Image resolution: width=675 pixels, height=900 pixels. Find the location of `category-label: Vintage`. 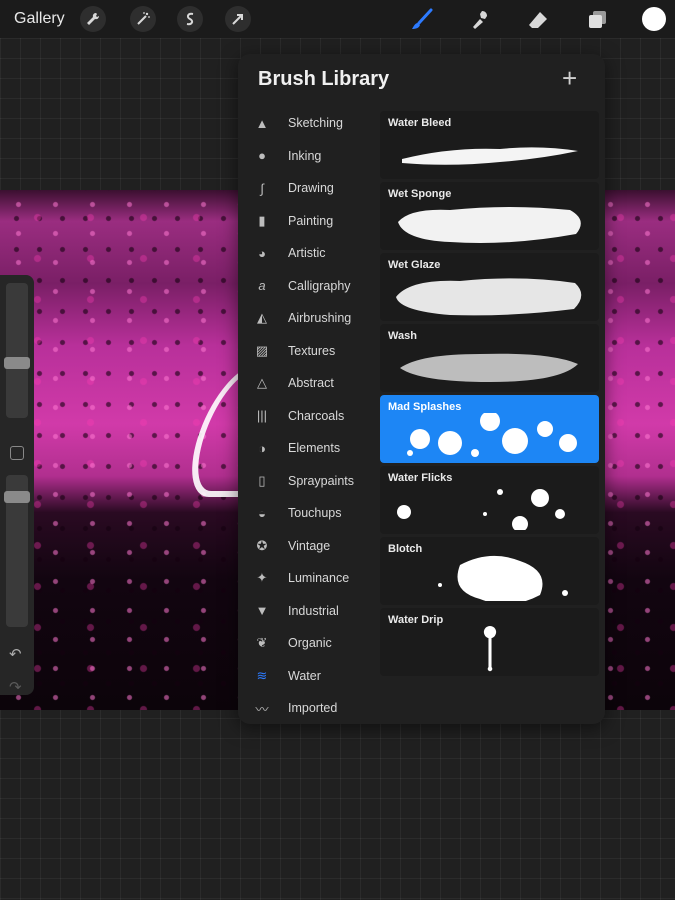

category-label: Vintage is located at coordinates (309, 545).